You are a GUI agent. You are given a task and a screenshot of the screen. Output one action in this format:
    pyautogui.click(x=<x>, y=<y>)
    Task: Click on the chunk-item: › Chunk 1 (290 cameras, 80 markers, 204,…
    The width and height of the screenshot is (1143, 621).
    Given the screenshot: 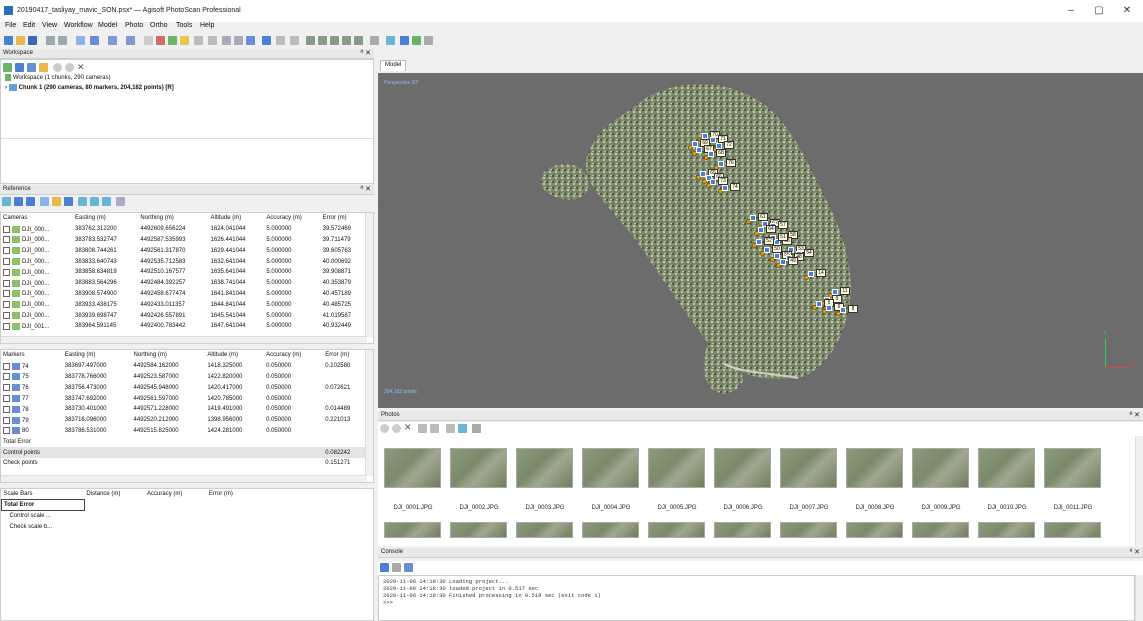 What is the action you would take?
    pyautogui.click(x=89, y=87)
    